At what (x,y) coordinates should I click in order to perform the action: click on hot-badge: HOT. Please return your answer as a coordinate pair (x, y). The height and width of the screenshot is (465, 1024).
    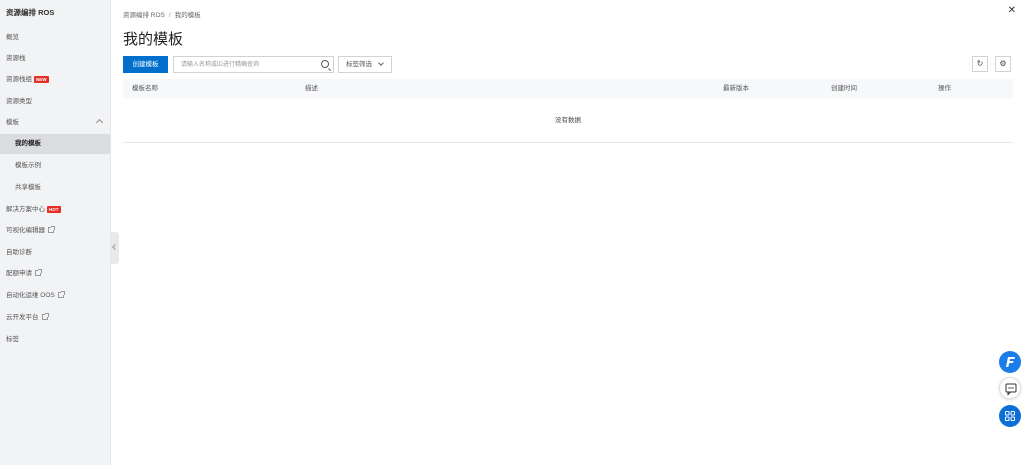
    Looking at the image, I should click on (54, 209).